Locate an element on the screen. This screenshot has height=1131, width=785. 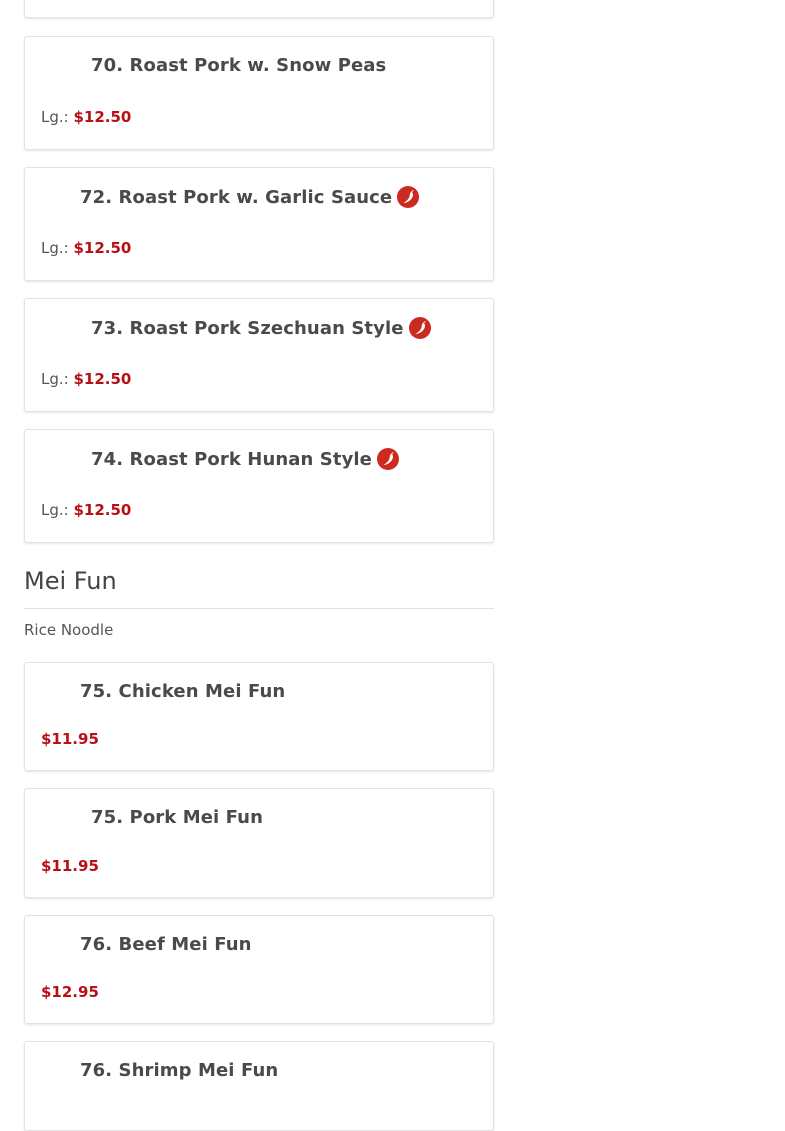
menu-item-name: 70. Roast Pork w. Snow Peas is located at coordinates (238, 65).